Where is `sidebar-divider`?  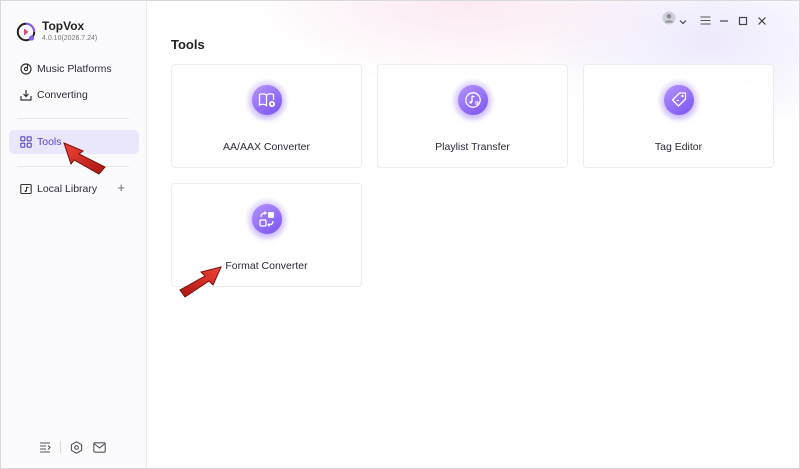
sidebar-divider is located at coordinates (73, 118).